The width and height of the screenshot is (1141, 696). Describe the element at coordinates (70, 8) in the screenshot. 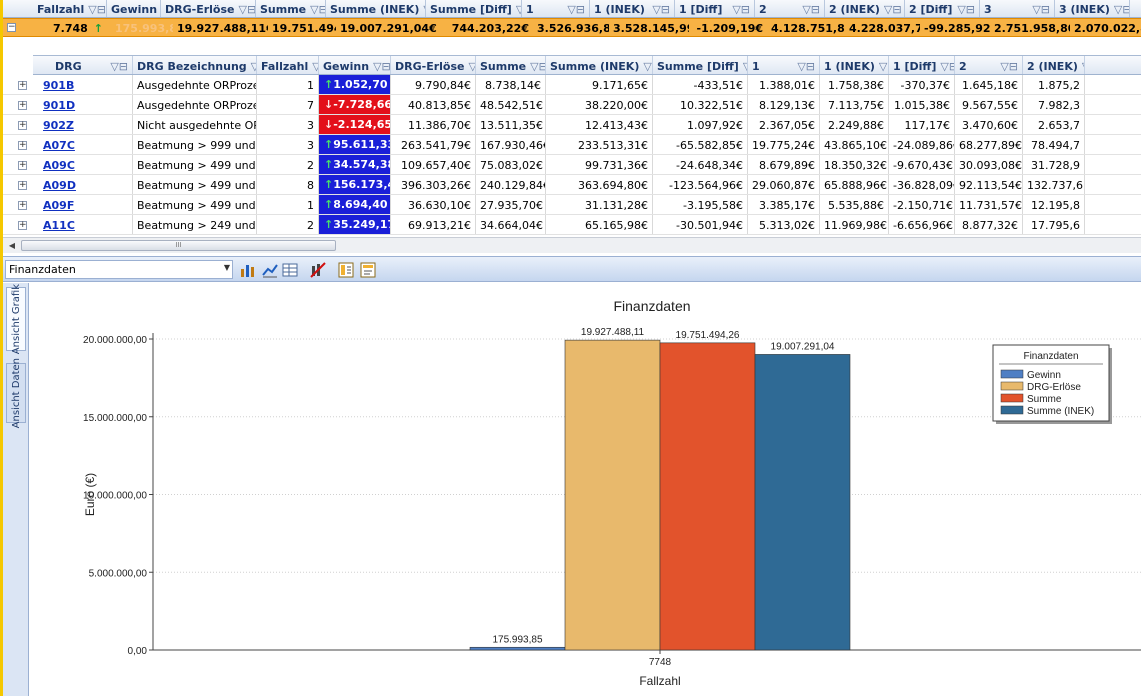

I see `outer-col-header: Fallzahl ▽⊟` at that location.